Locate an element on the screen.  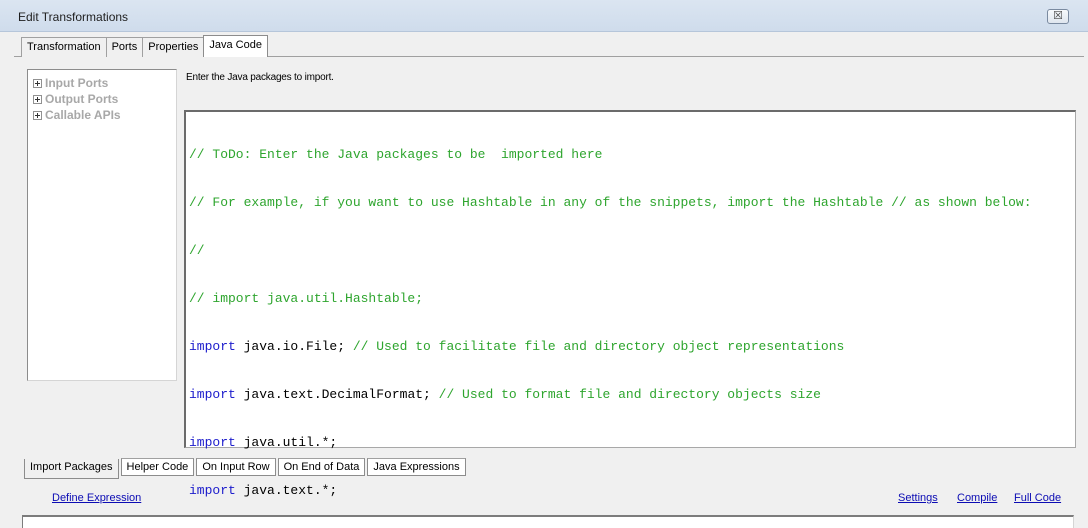
tab-java-code: Java Code is located at coordinates (235, 46).